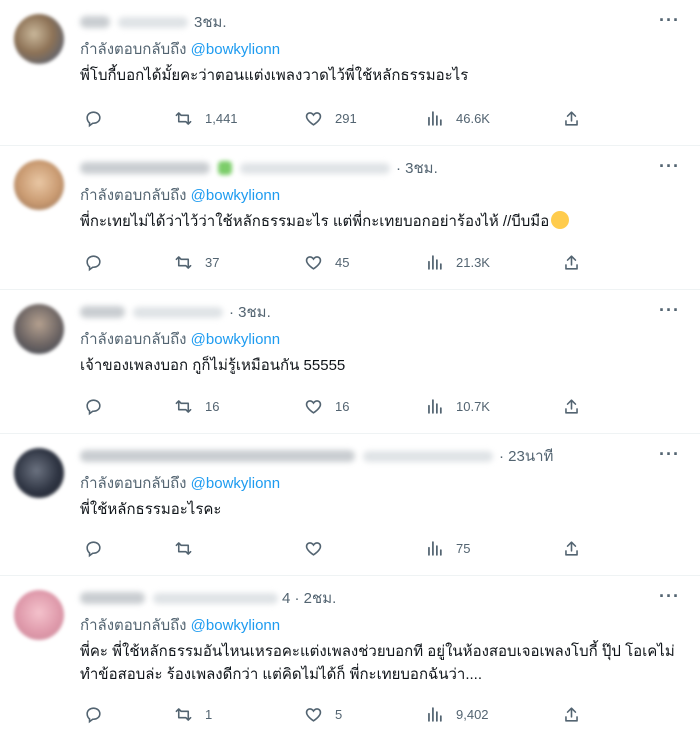 The height and width of the screenshot is (736, 700). I want to click on view-count: 46.6K, so click(473, 118).